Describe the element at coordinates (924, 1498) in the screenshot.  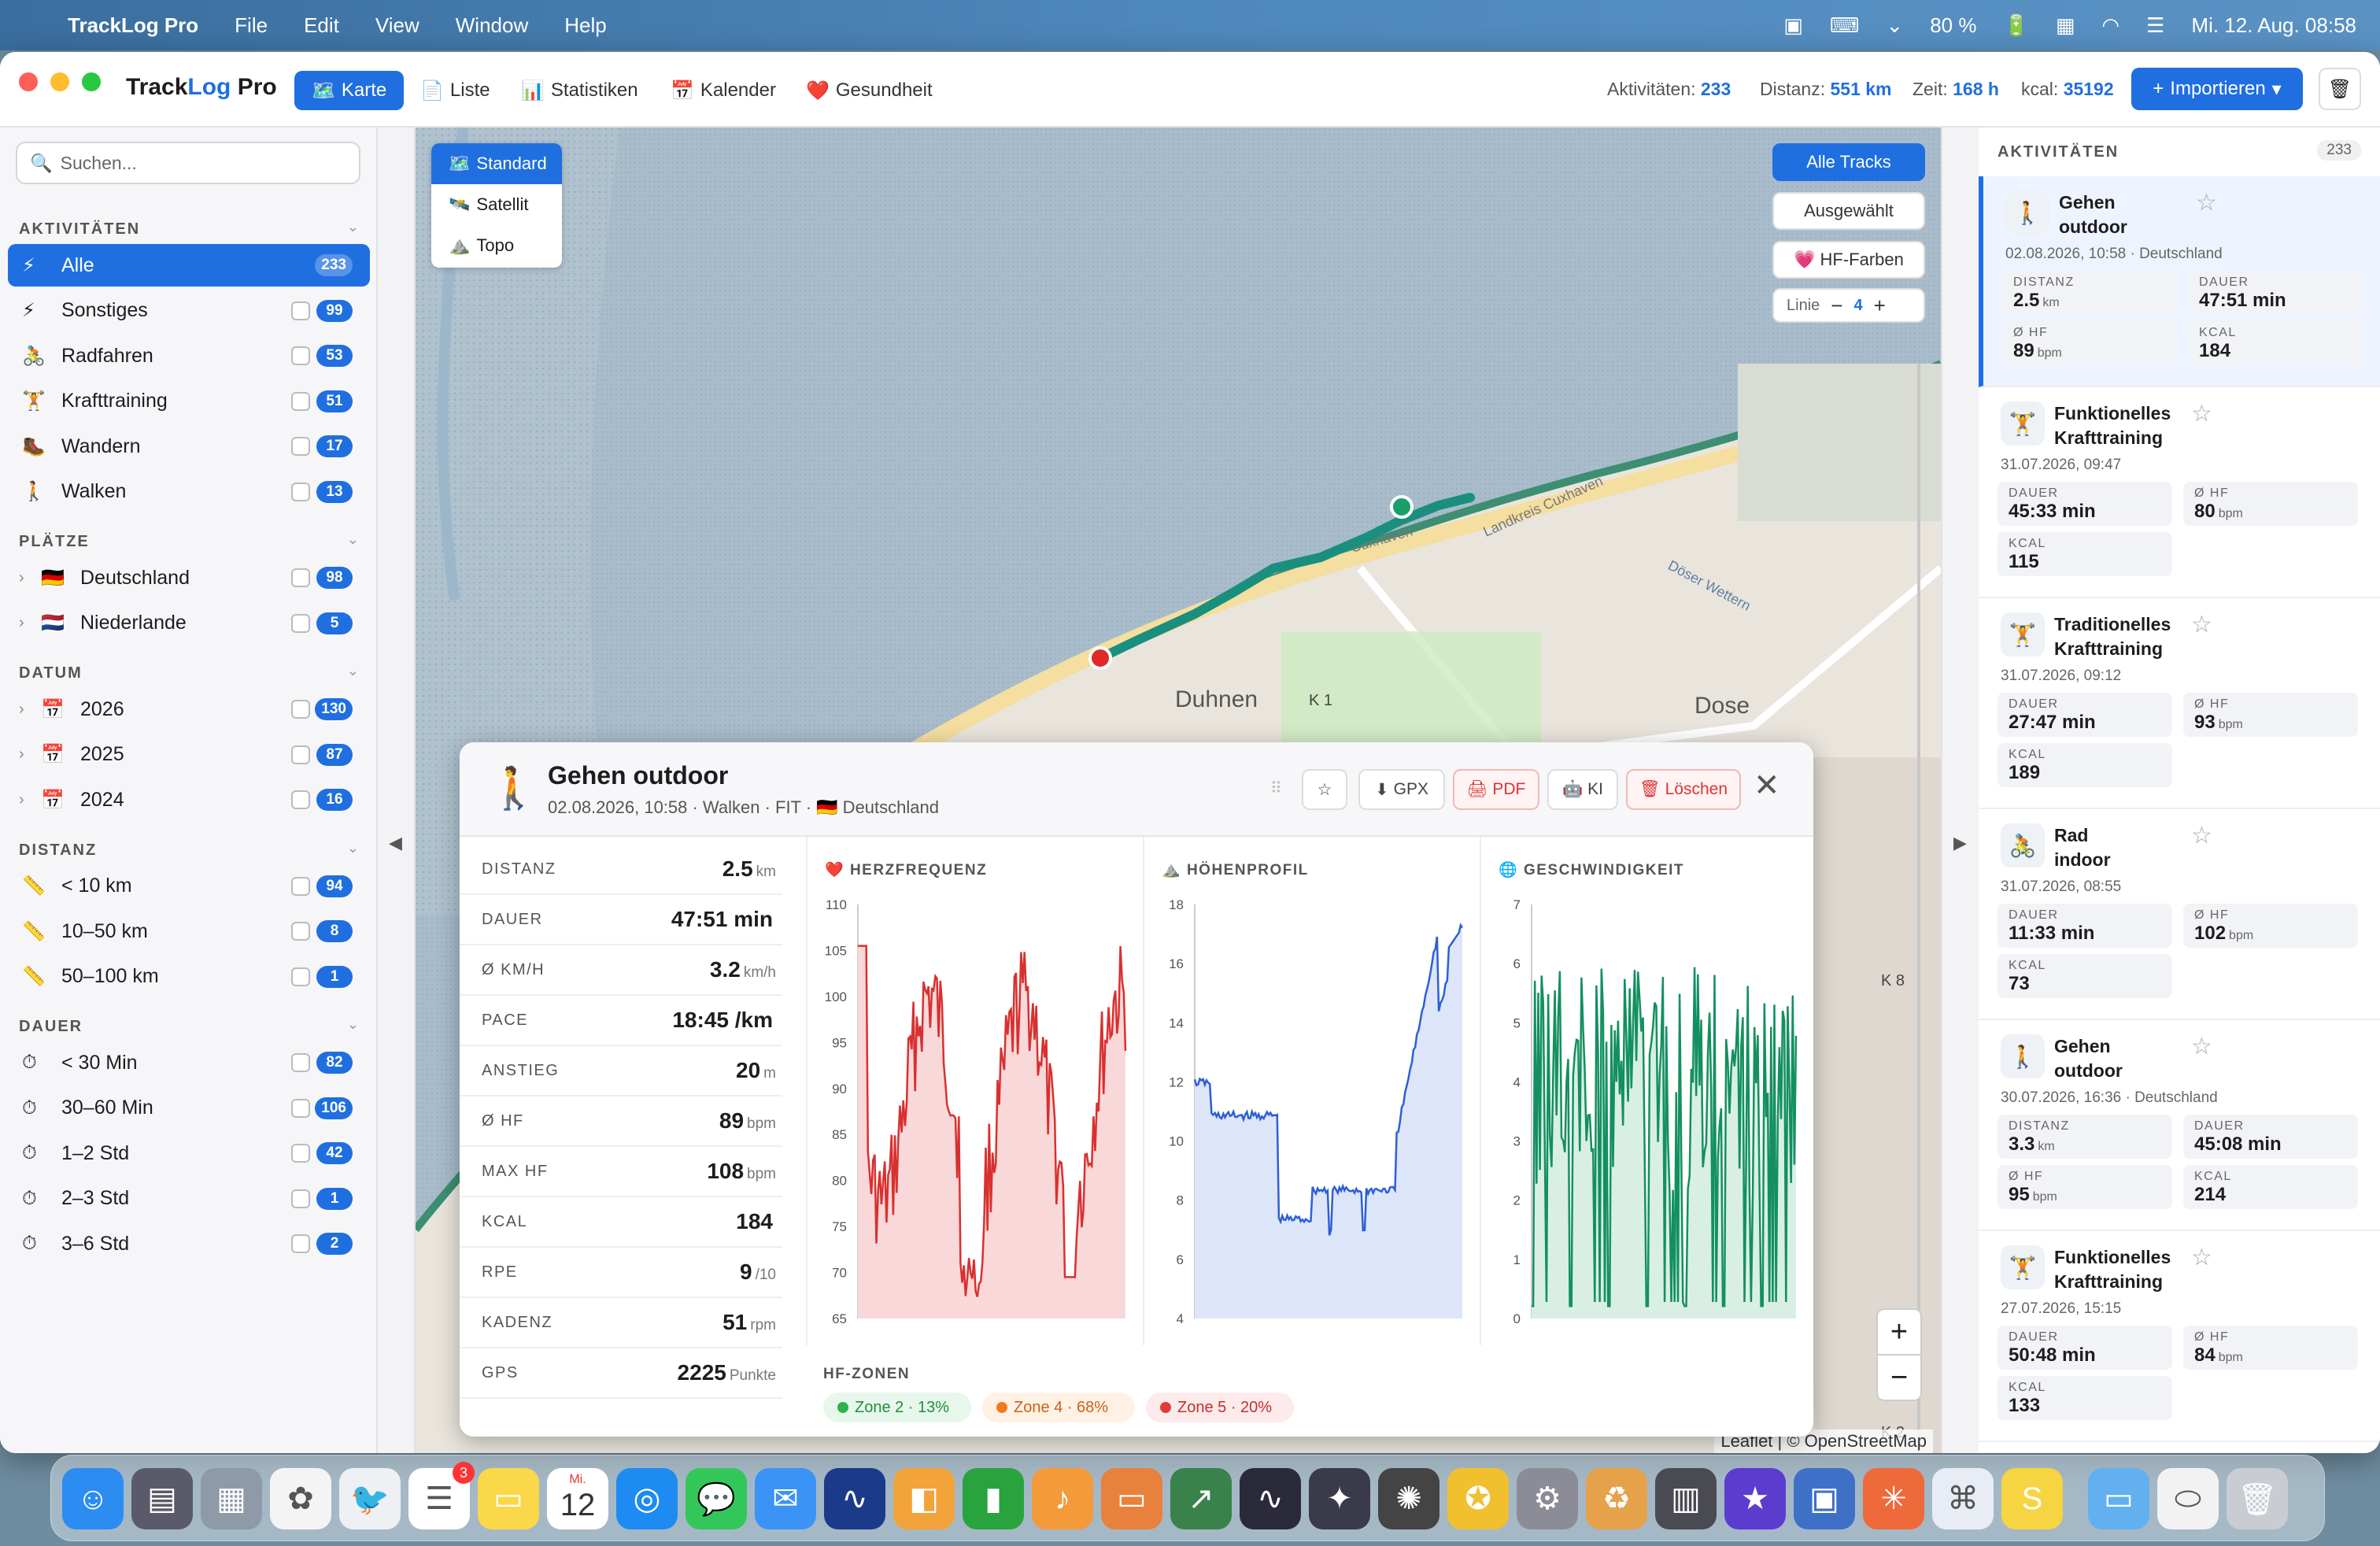
I see `stacks-app-icon: ◧` at that location.